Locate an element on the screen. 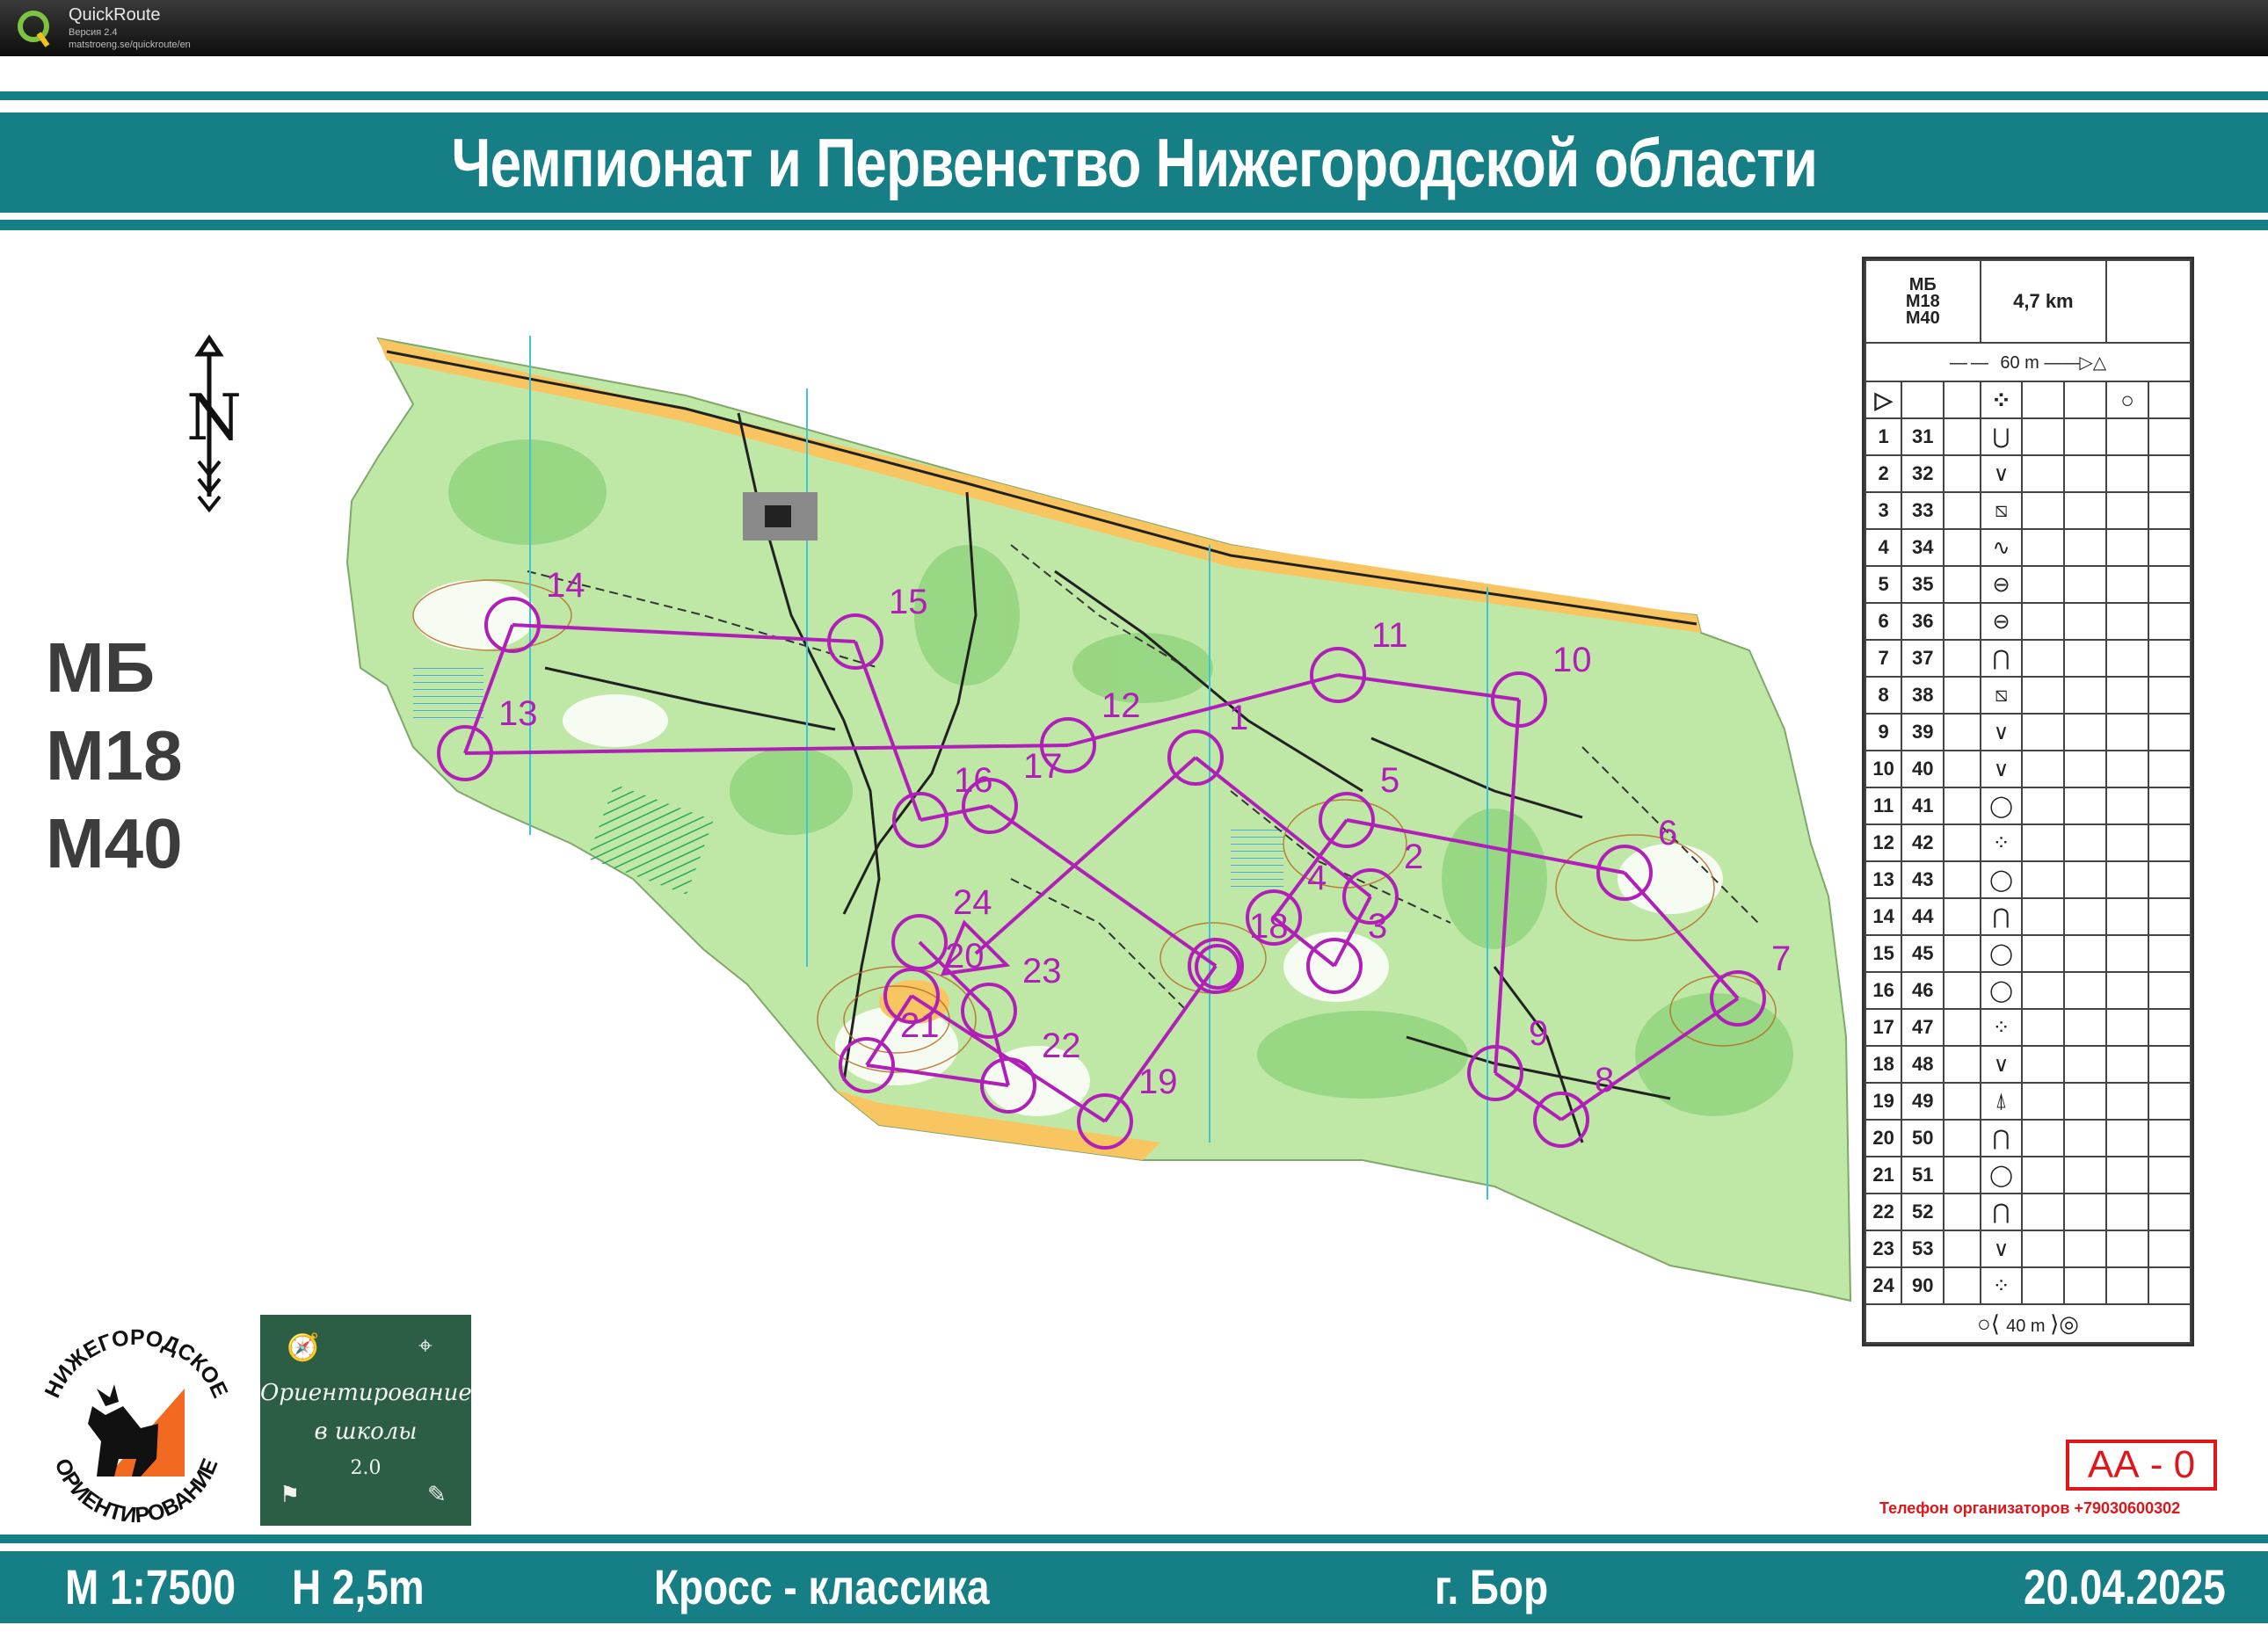  building is located at coordinates (778, 516).